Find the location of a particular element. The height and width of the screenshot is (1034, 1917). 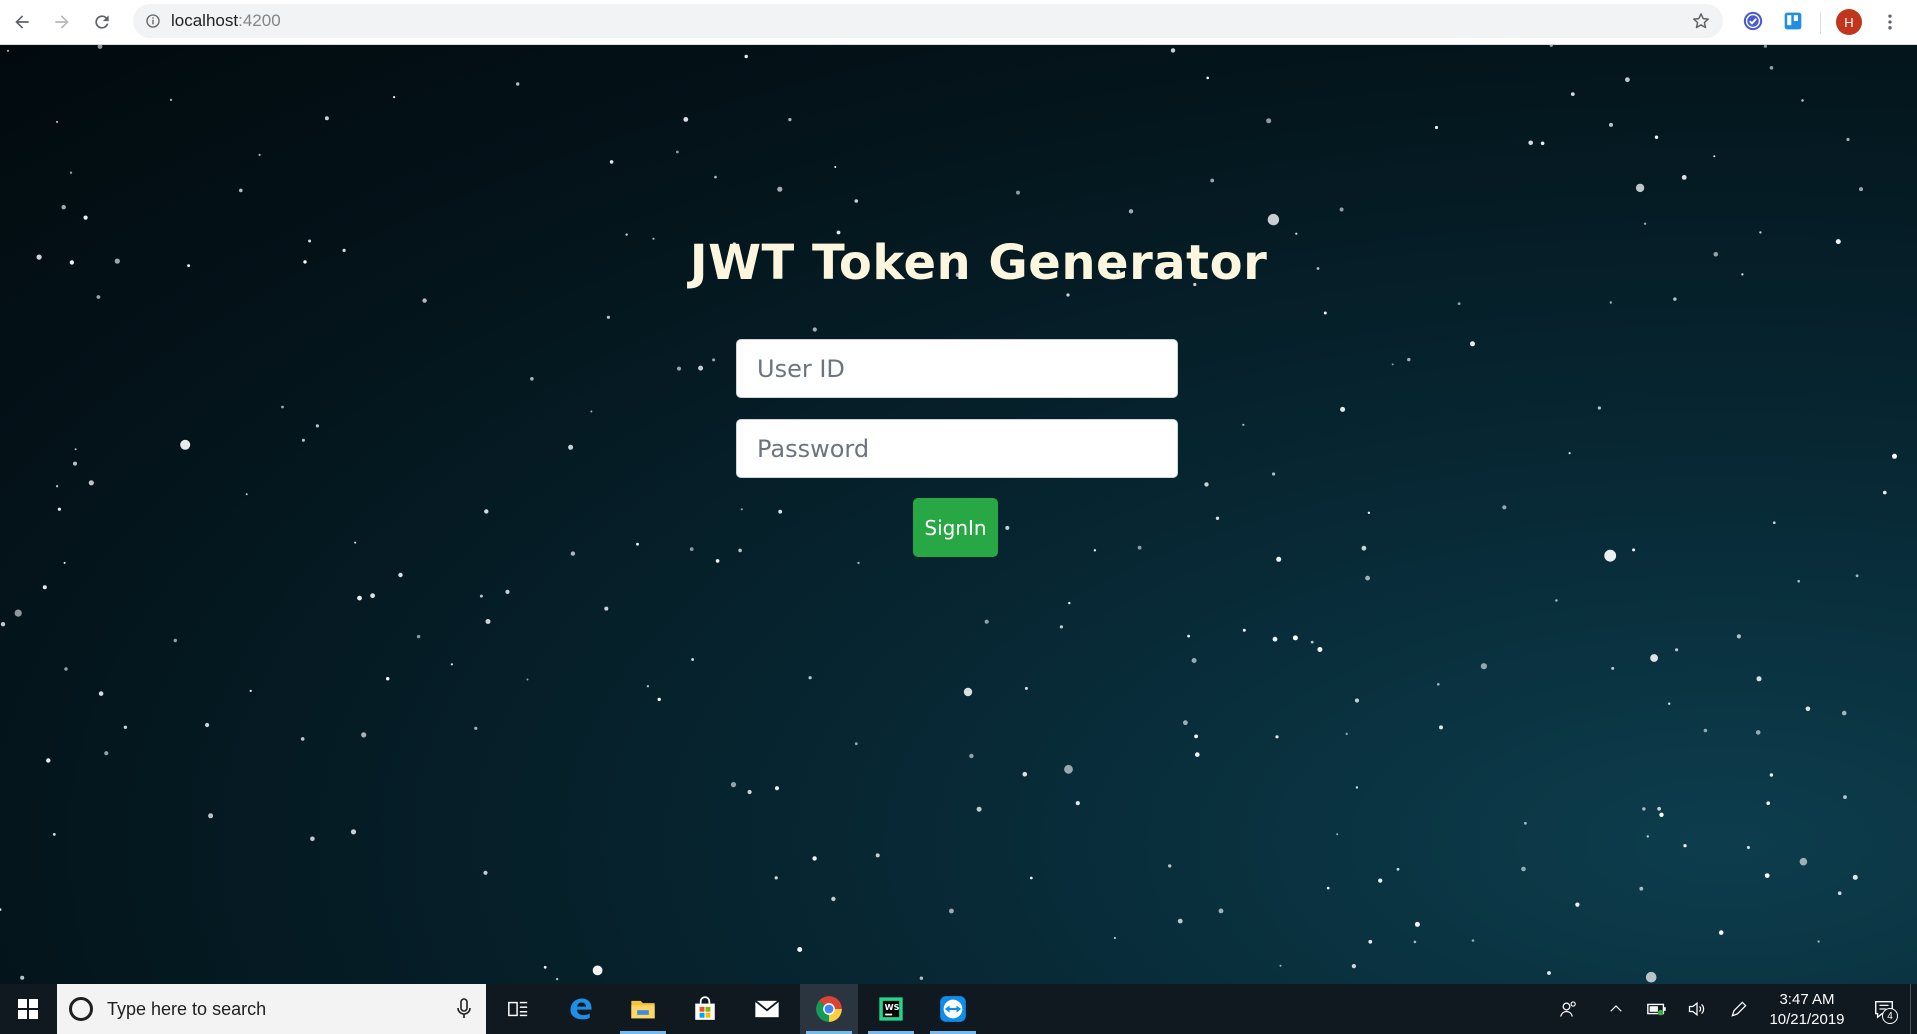

more-menu-icon is located at coordinates (1890, 22).